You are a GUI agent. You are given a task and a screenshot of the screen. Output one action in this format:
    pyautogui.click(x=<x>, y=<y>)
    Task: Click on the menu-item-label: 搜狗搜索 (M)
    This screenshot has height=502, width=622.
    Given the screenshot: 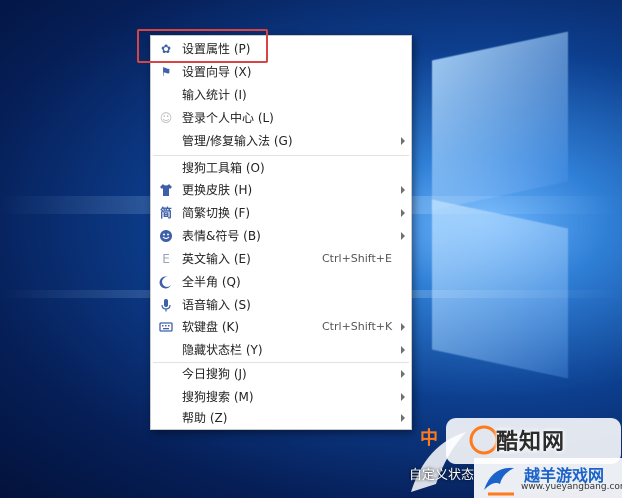 What is the action you would take?
    pyautogui.click(x=218, y=397)
    